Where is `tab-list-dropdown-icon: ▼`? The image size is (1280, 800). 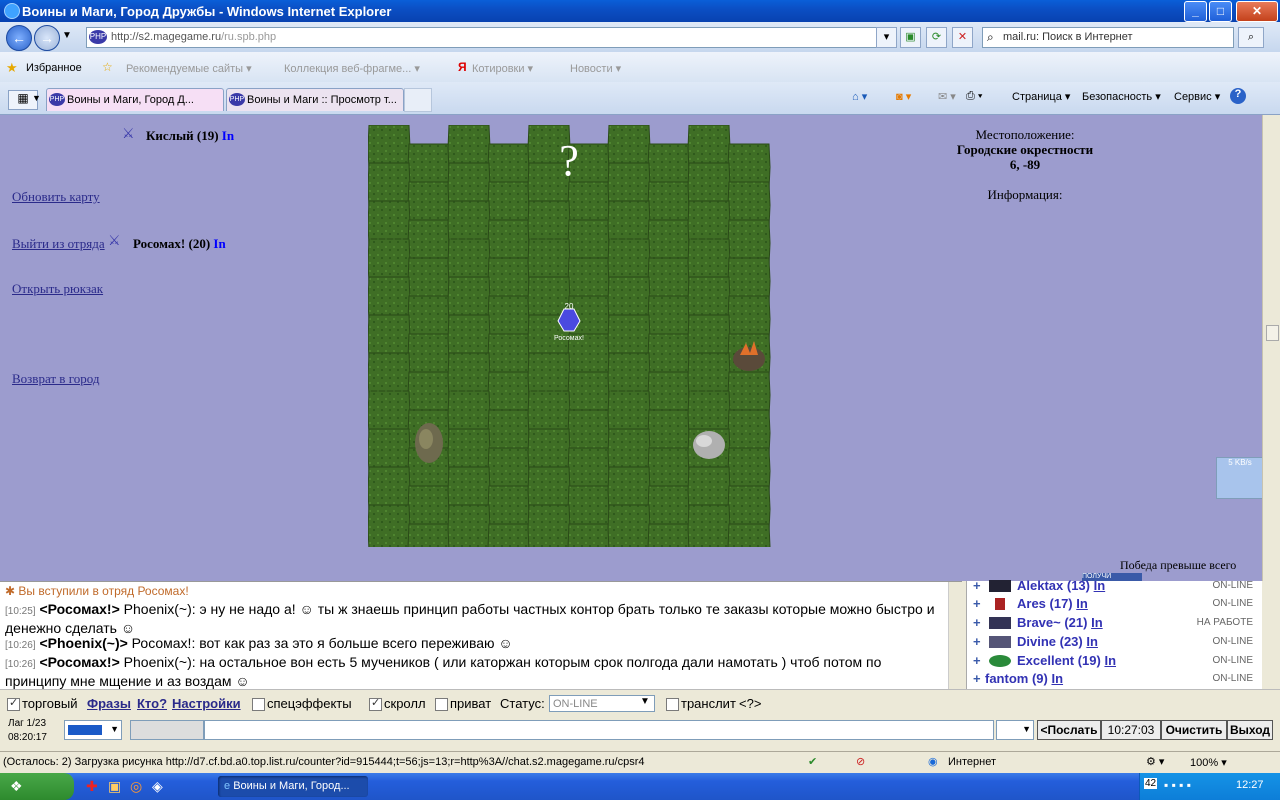 tab-list-dropdown-icon: ▼ is located at coordinates (36, 98).